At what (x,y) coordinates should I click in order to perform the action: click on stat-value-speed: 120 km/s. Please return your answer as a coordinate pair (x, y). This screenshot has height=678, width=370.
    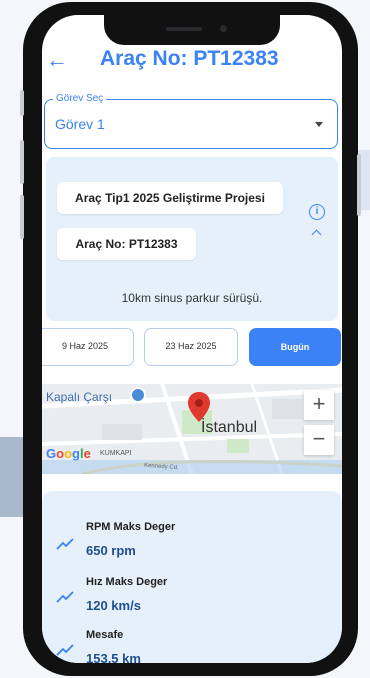
    Looking at the image, I should click on (113, 605).